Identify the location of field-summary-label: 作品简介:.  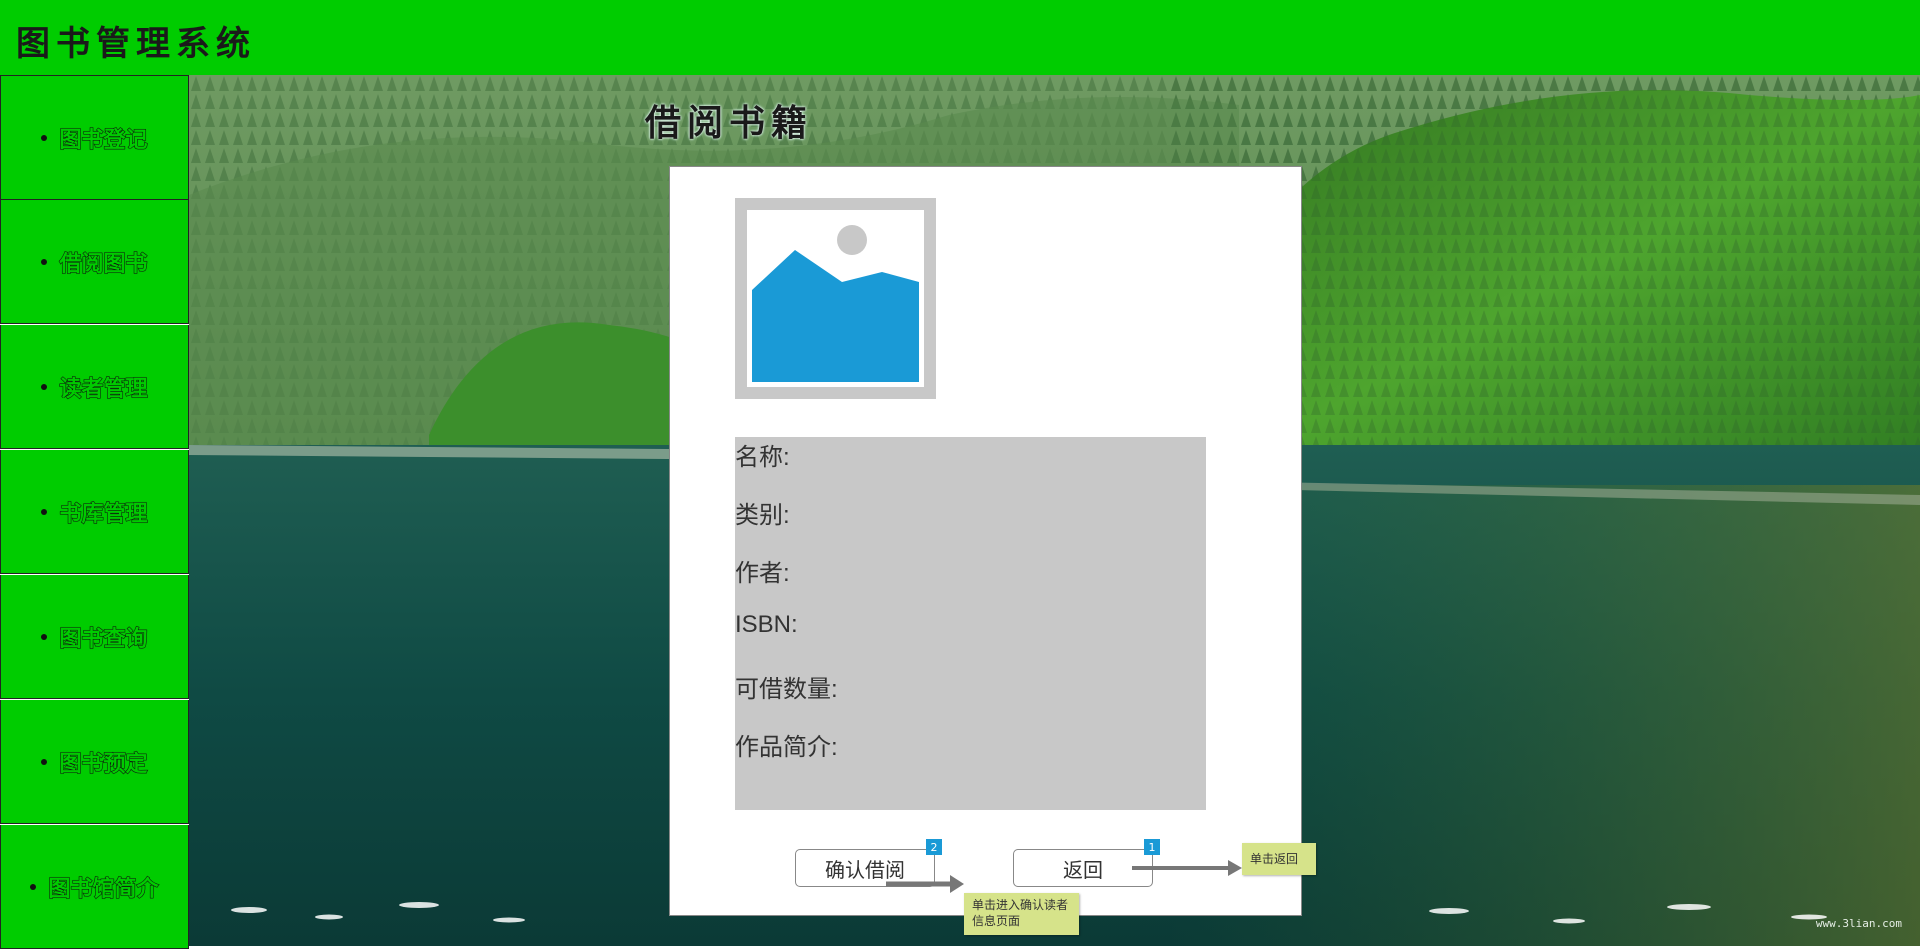
(786, 747).